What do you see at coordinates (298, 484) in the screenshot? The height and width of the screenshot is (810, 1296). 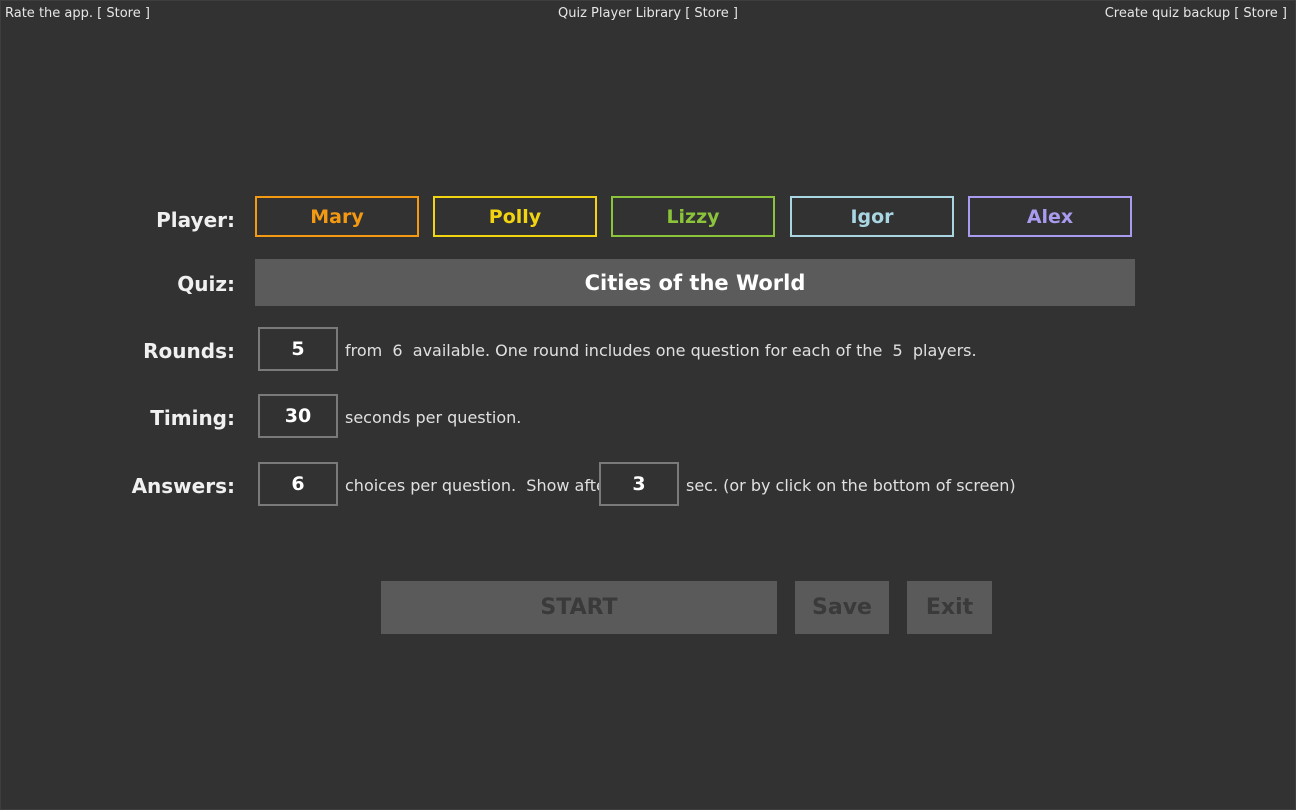 I see `answers-input: 6` at bounding box center [298, 484].